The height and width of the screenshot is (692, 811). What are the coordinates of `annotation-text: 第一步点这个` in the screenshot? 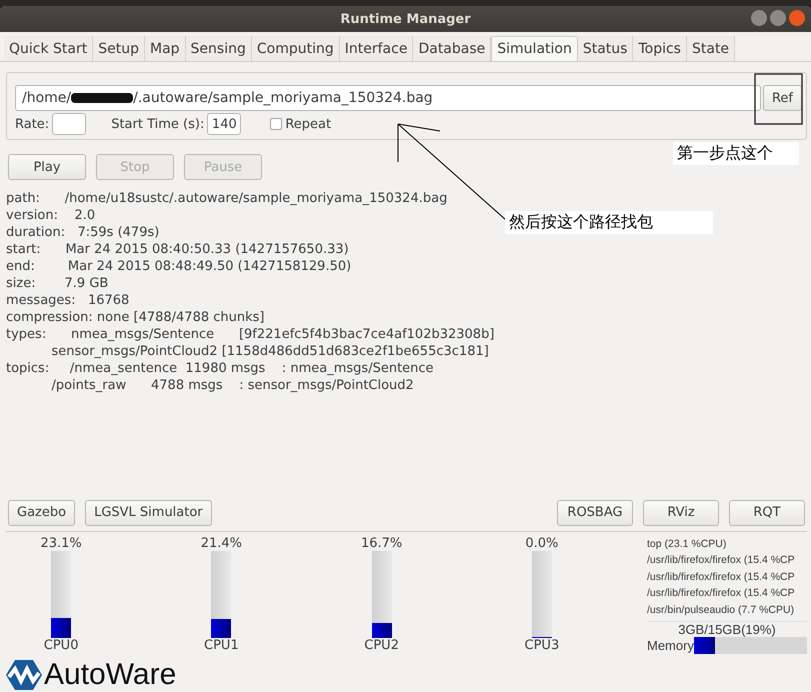 It's located at (736, 153).